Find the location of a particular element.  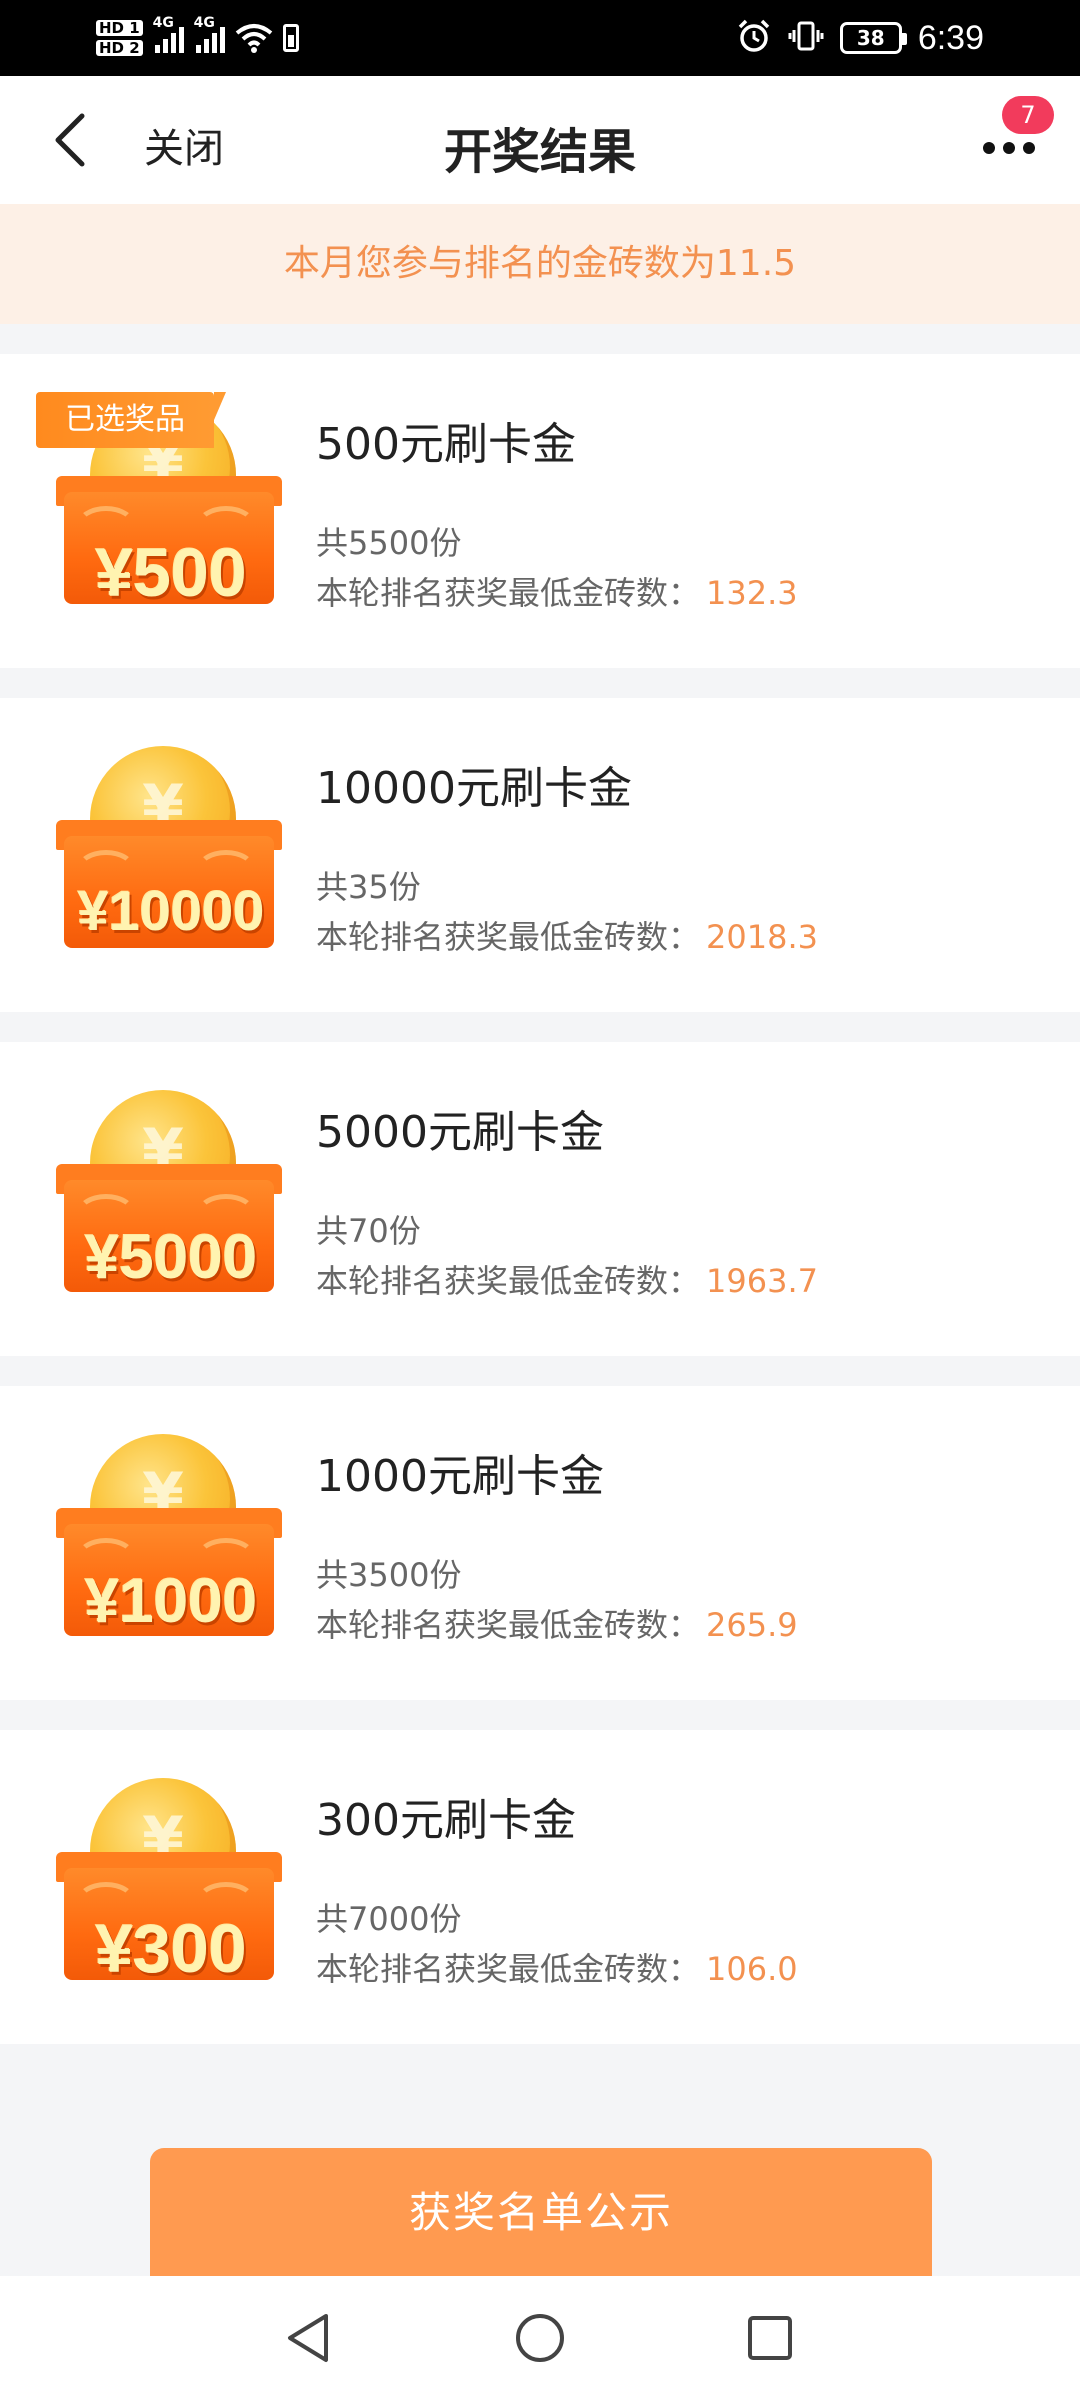

prize-name: 5000元刷卡金 is located at coordinates (460, 1132).